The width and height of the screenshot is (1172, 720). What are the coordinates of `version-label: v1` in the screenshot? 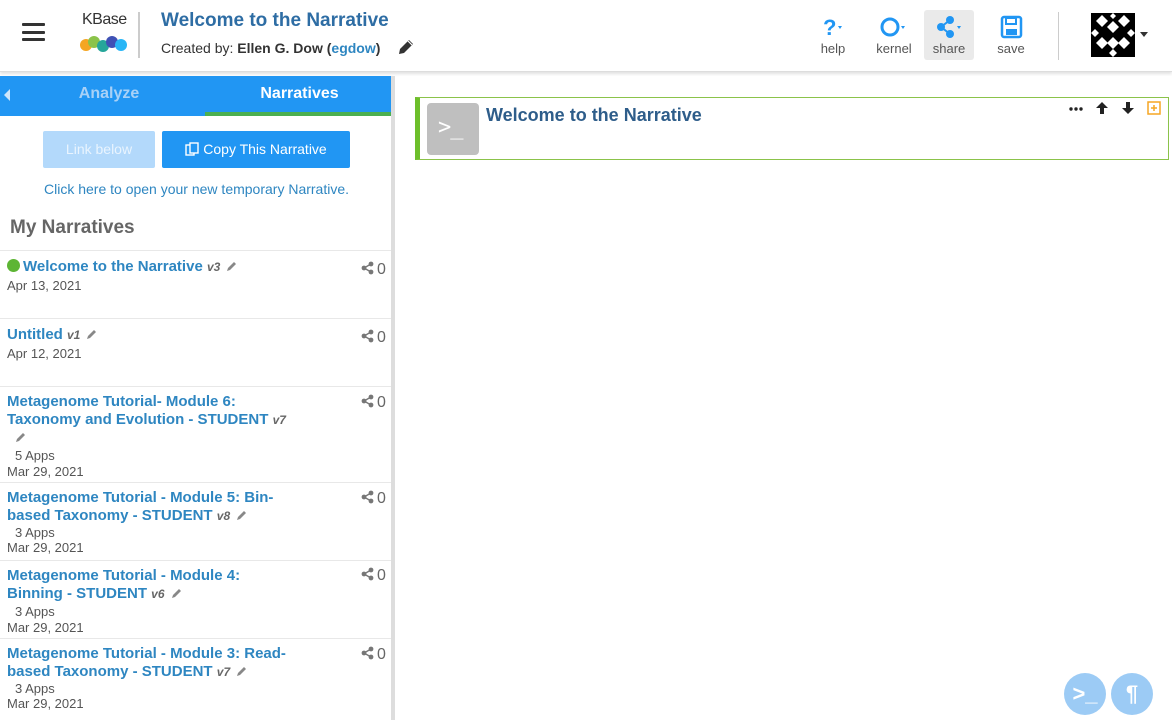 It's located at (74, 335).